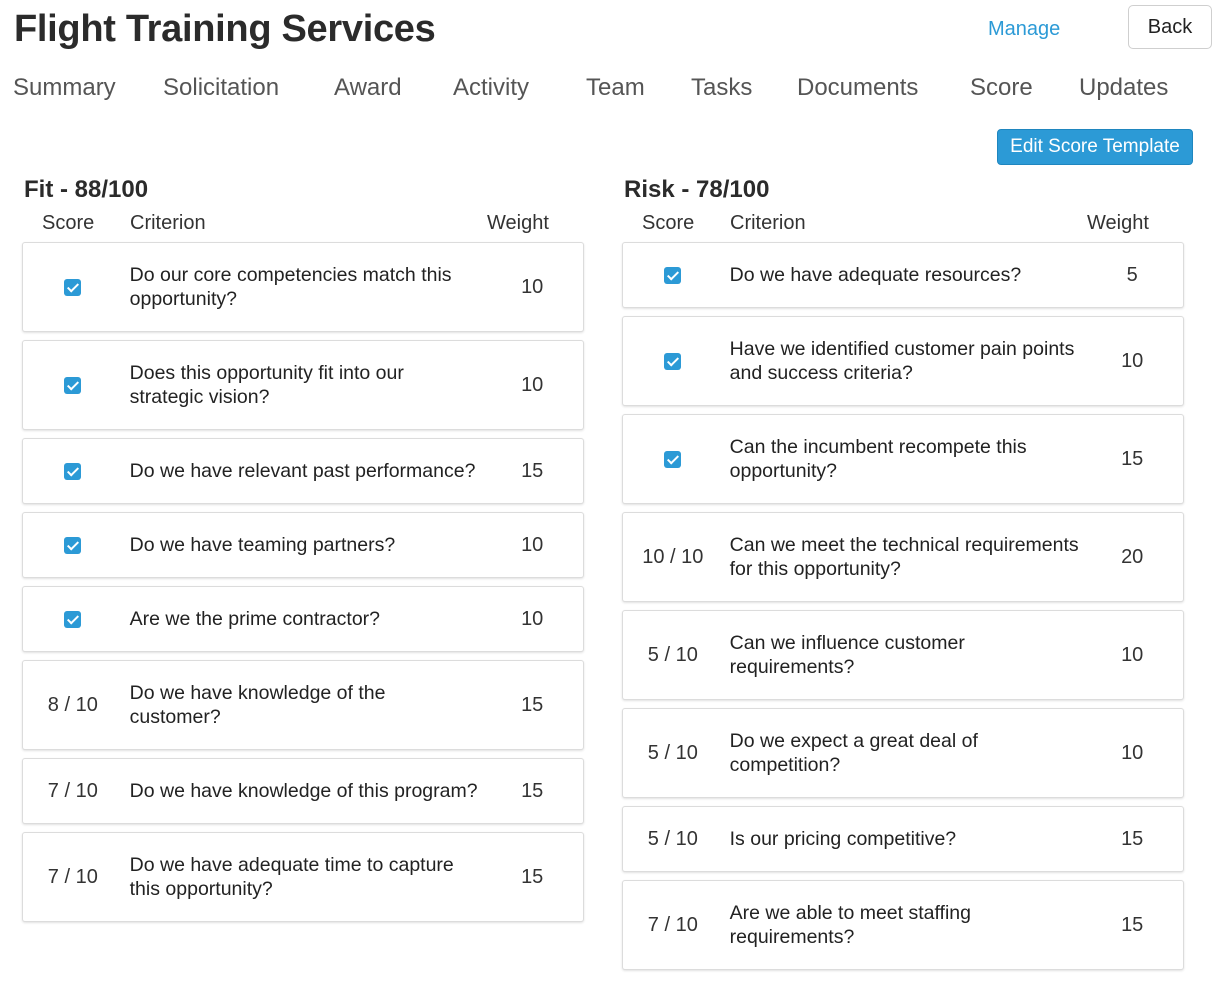 The image size is (1226, 991). I want to click on criterion-text: Do we have knowledge of the customer?, so click(257, 705).